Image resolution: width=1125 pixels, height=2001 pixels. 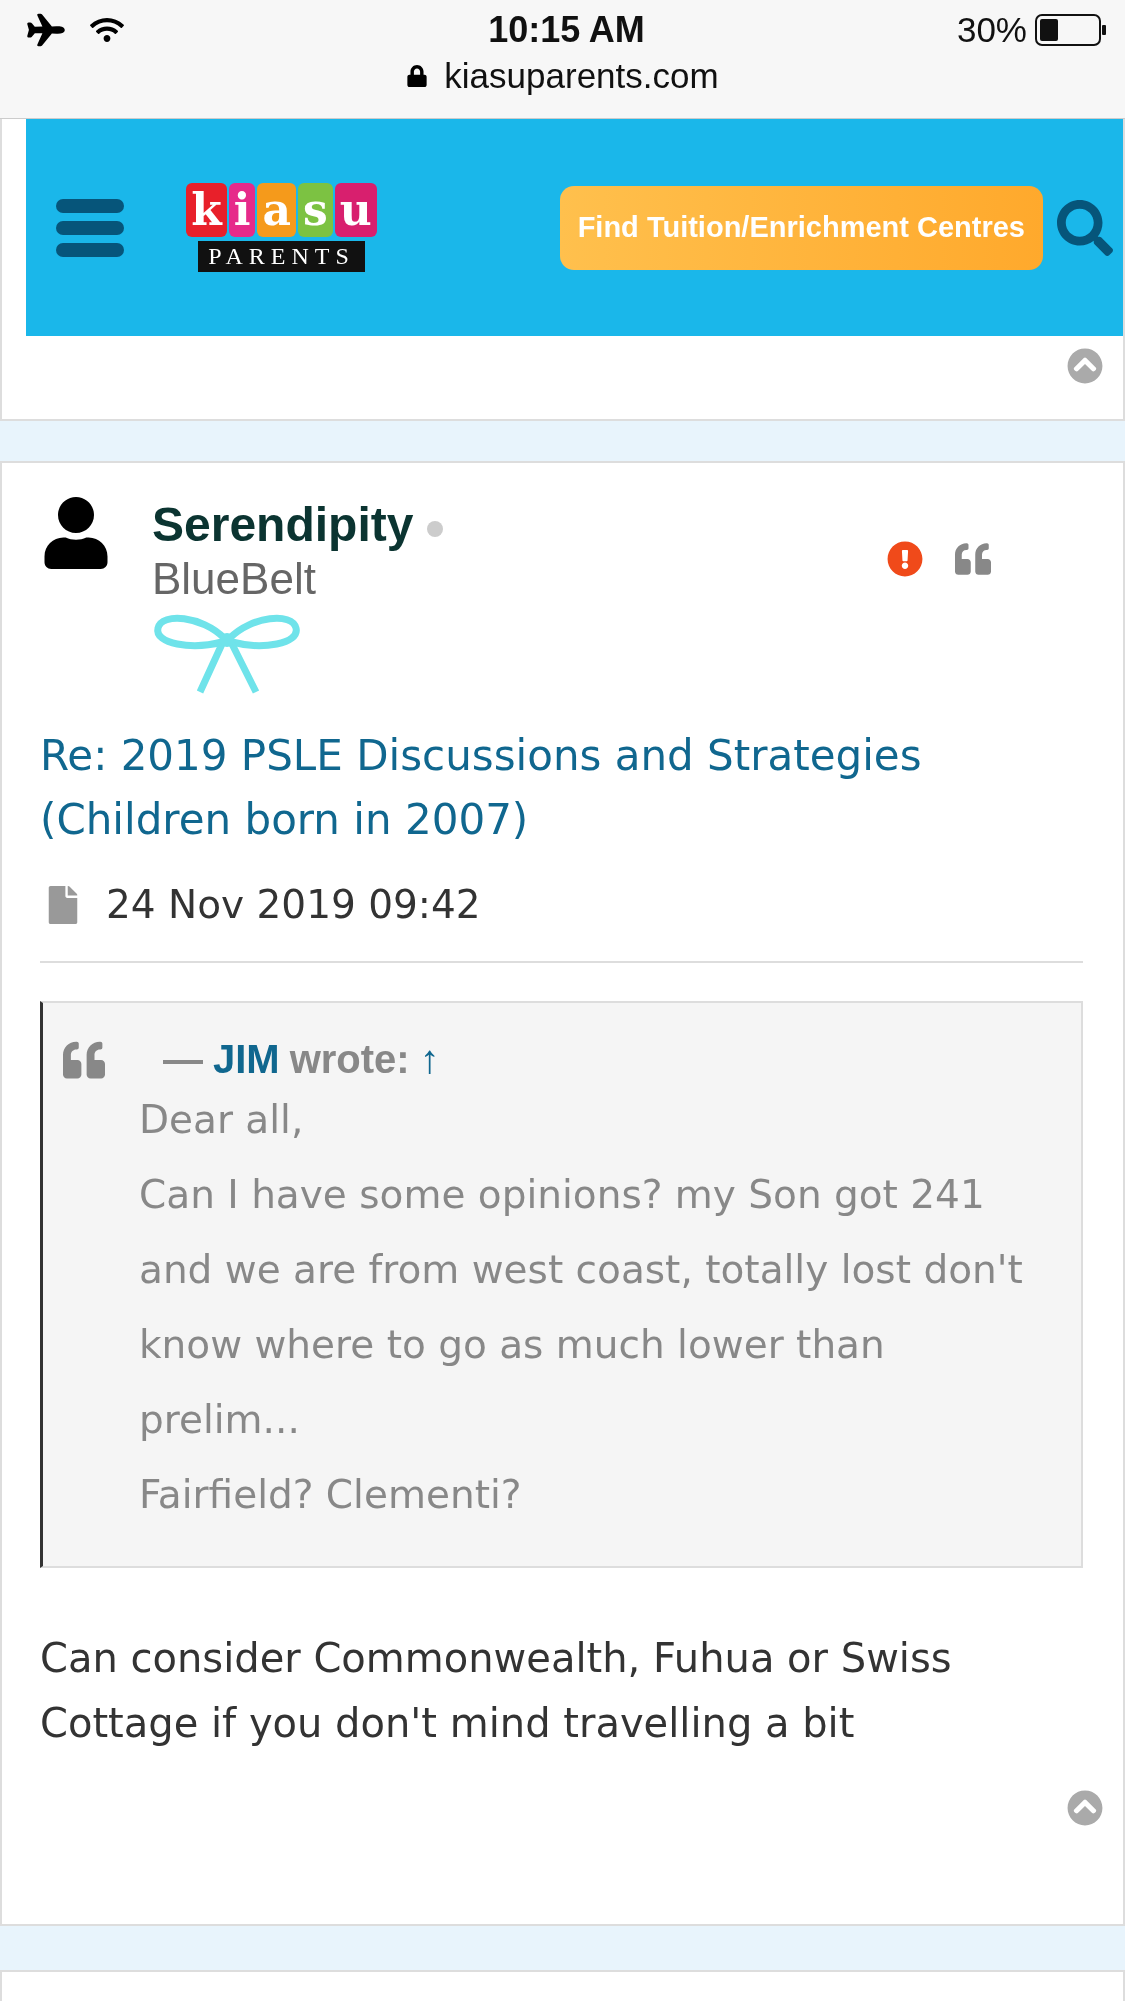 I want to click on jump-to-post-link: ↑, so click(x=429, y=1059).